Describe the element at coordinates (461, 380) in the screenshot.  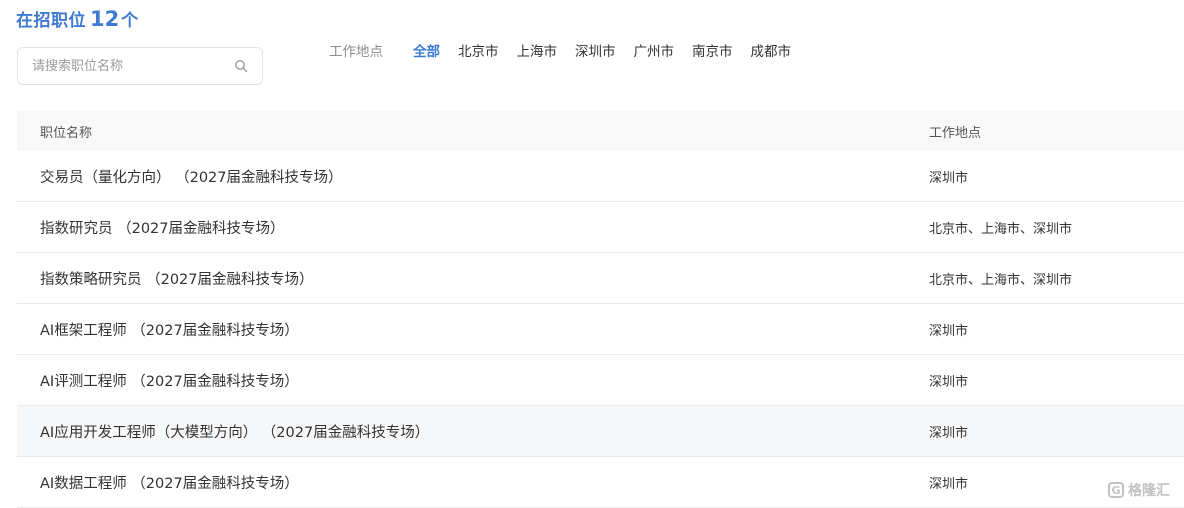
I see `job-title: AI评测工程师 （2027届金融科技专场）` at that location.